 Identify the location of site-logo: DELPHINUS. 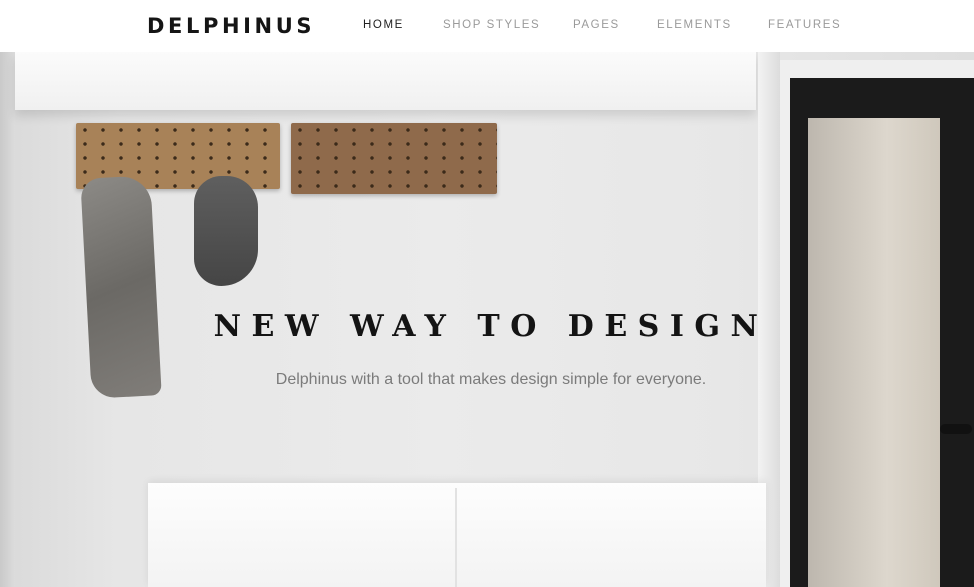
(231, 26).